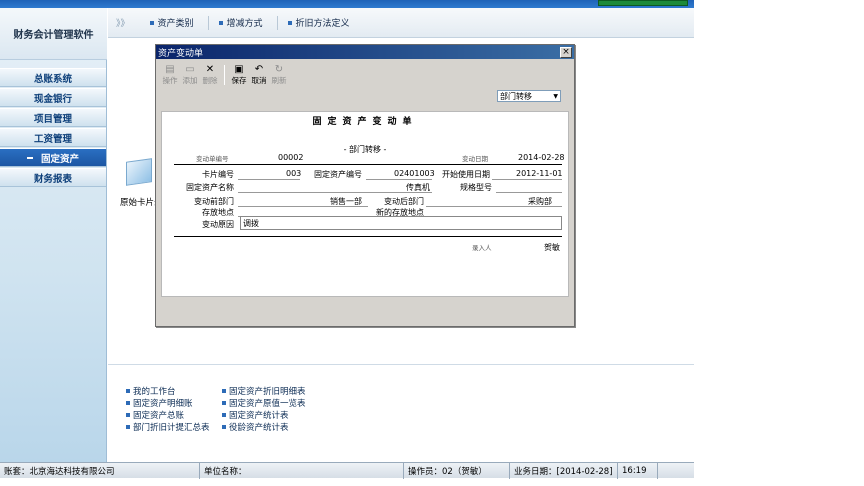  I want to click on button-label: 取消, so click(259, 80).